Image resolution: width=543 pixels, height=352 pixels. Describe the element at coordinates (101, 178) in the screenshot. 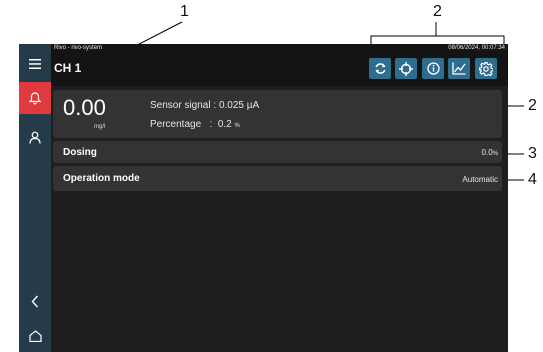

I see `operation-mode-label: Operation mode` at that location.